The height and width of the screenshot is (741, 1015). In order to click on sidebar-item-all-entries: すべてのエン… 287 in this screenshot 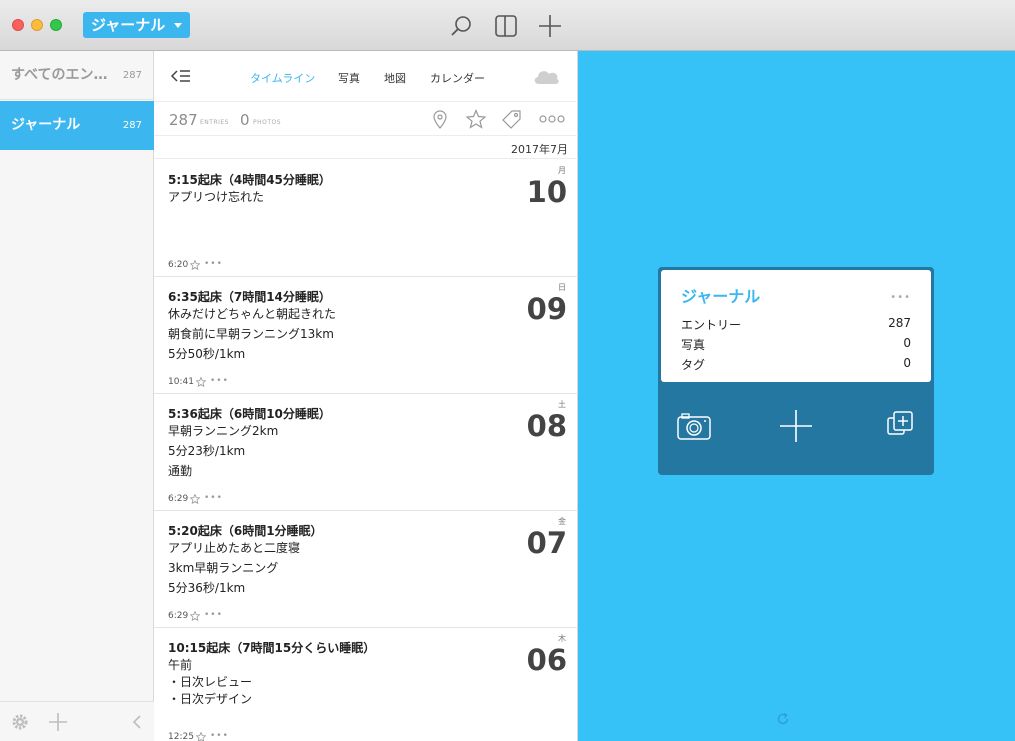, I will do `click(77, 75)`.